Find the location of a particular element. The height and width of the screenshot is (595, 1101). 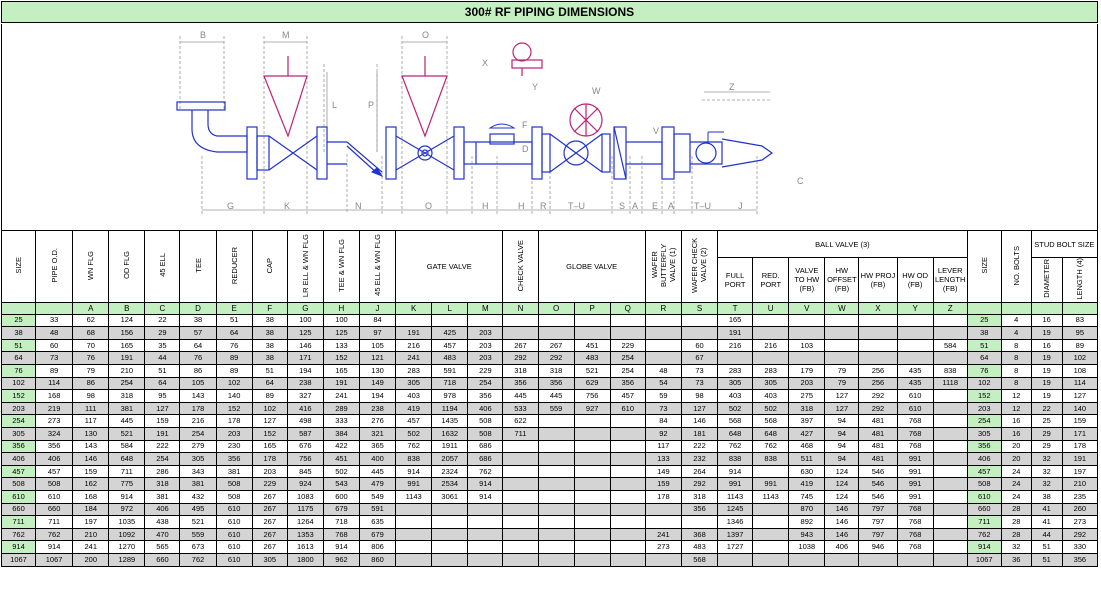

table-cell: 235 is located at coordinates (1080, 497).